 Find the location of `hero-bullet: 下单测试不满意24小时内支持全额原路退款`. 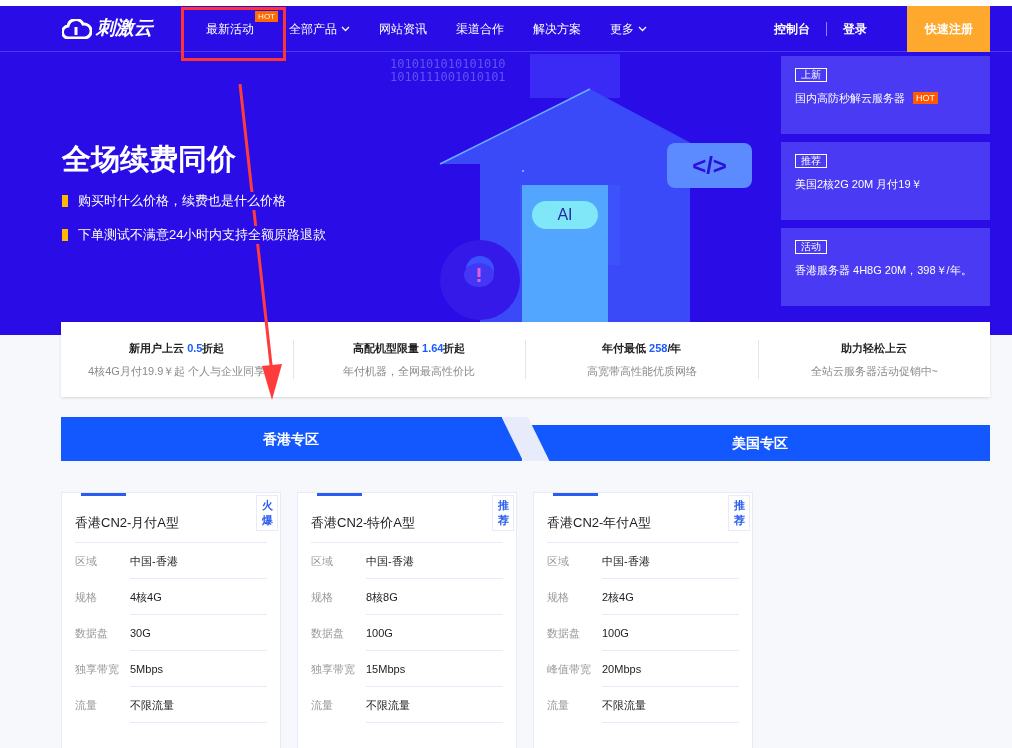

hero-bullet: 下单测试不满意24小时内支持全额原路退款 is located at coordinates (202, 235).